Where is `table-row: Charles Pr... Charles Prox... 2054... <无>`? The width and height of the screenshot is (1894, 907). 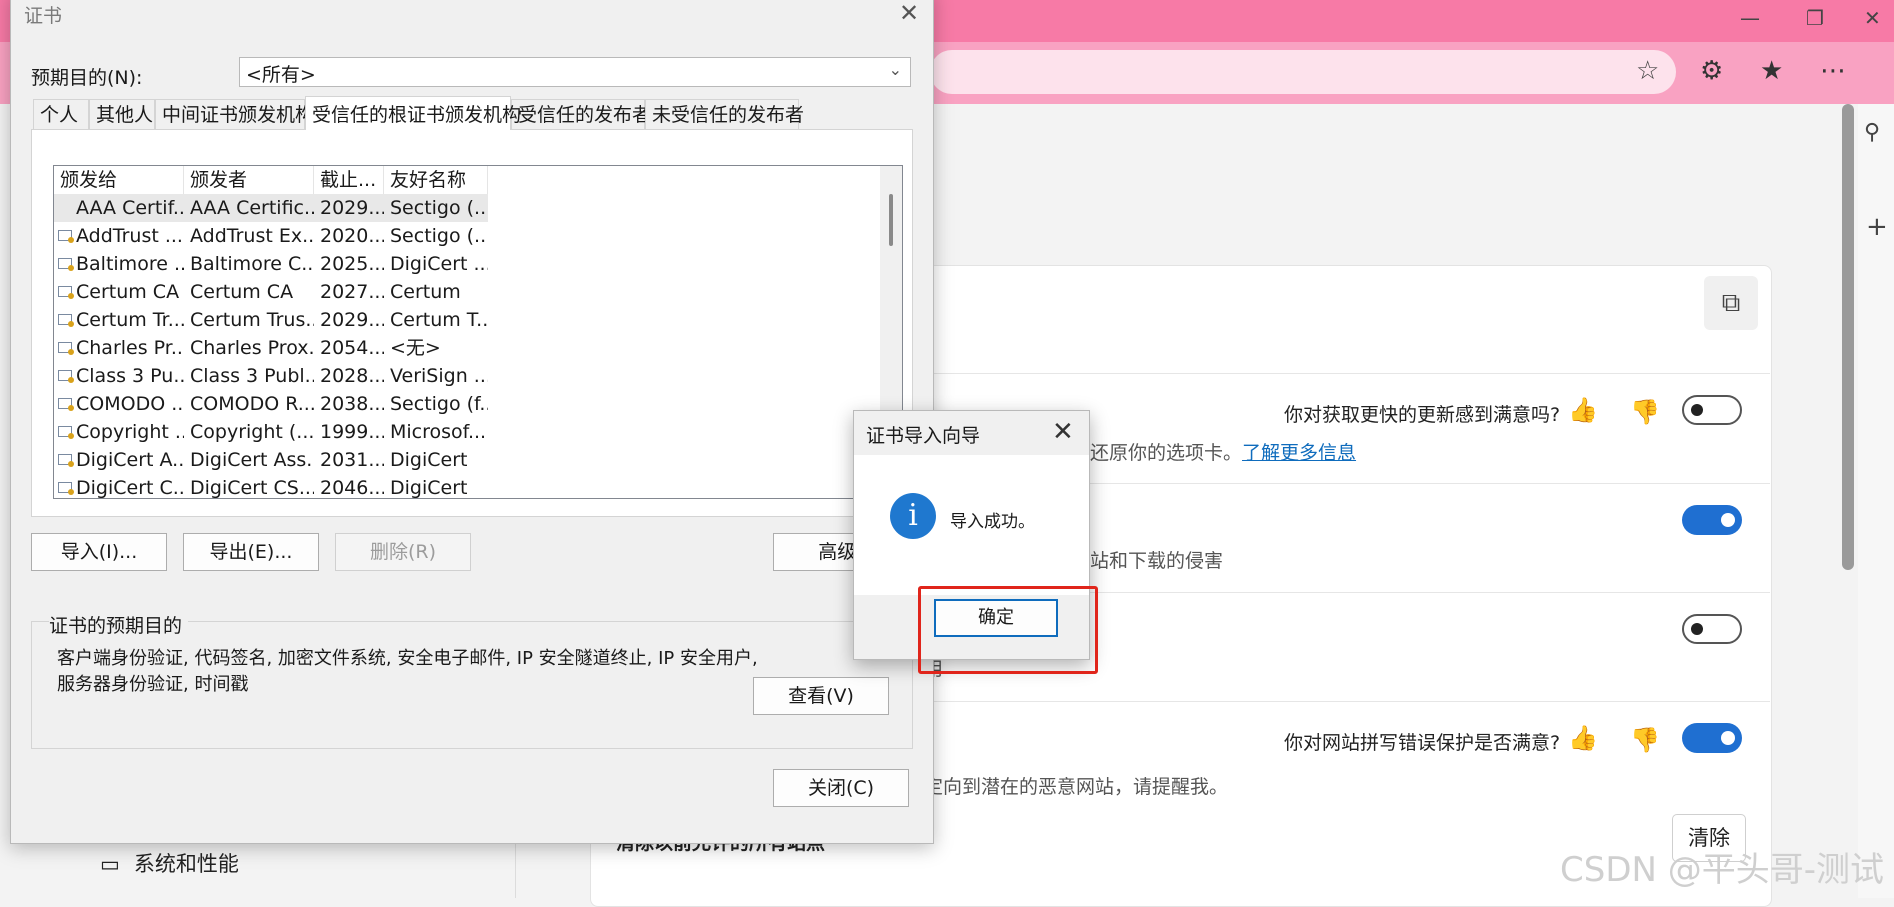 table-row: Charles Pr... Charles Prox... 2054... <无> is located at coordinates (478, 348).